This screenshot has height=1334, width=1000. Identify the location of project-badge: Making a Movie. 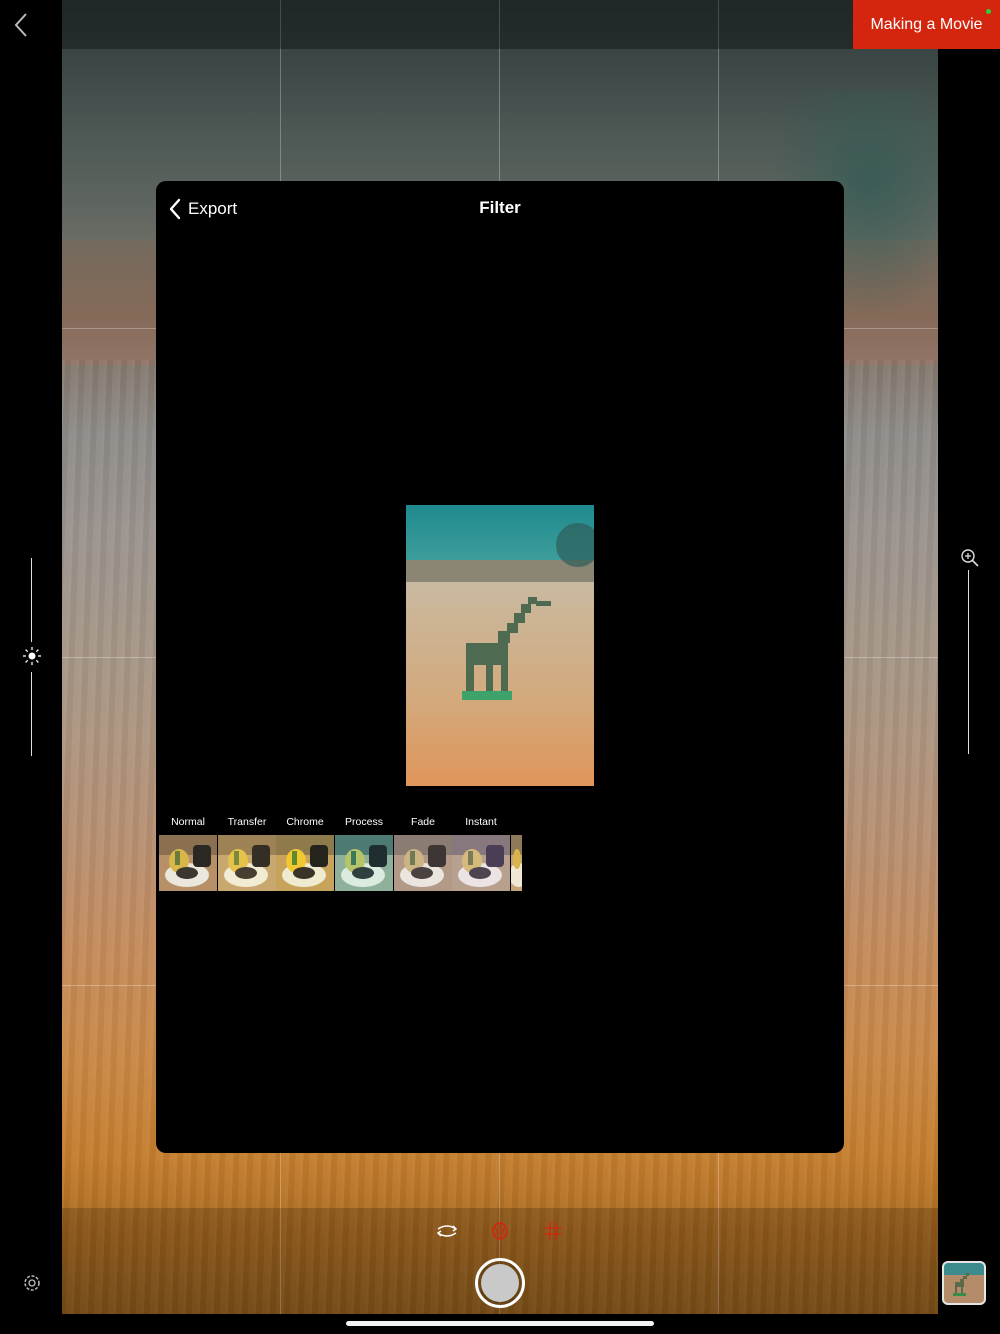
(926, 24).